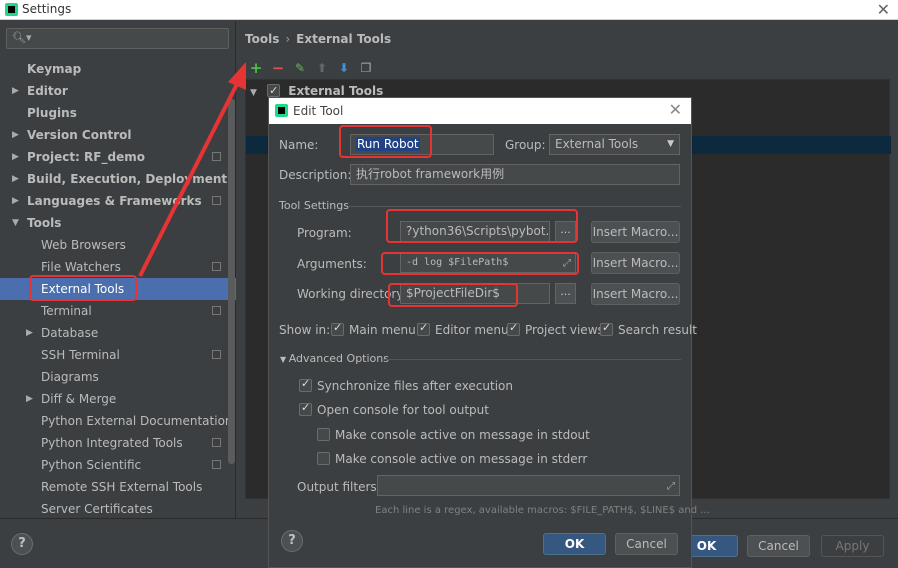  Describe the element at coordinates (237, 76) in the screenshot. I see `annotation-arrow-head` at that location.